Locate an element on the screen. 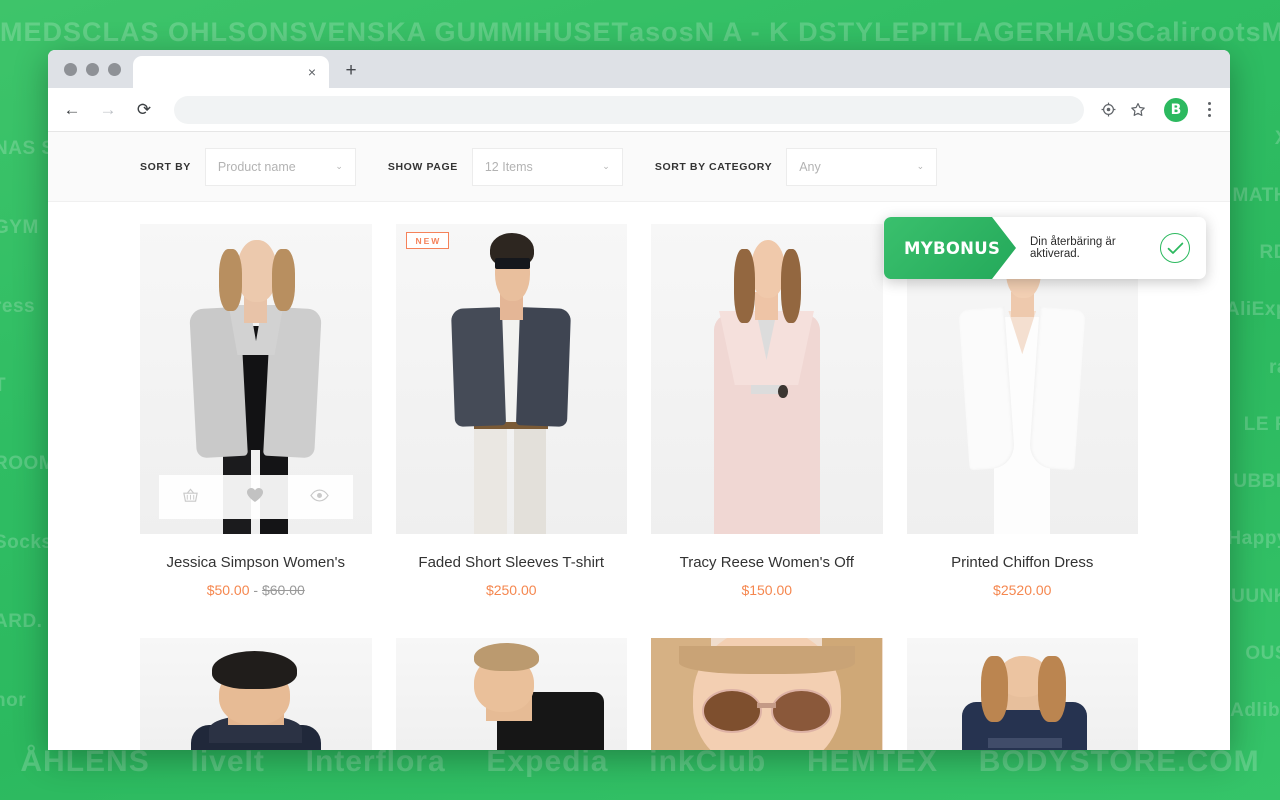 This screenshot has width=1280, height=800. background-brand-logo: UUNK is located at coordinates (1255, 596).